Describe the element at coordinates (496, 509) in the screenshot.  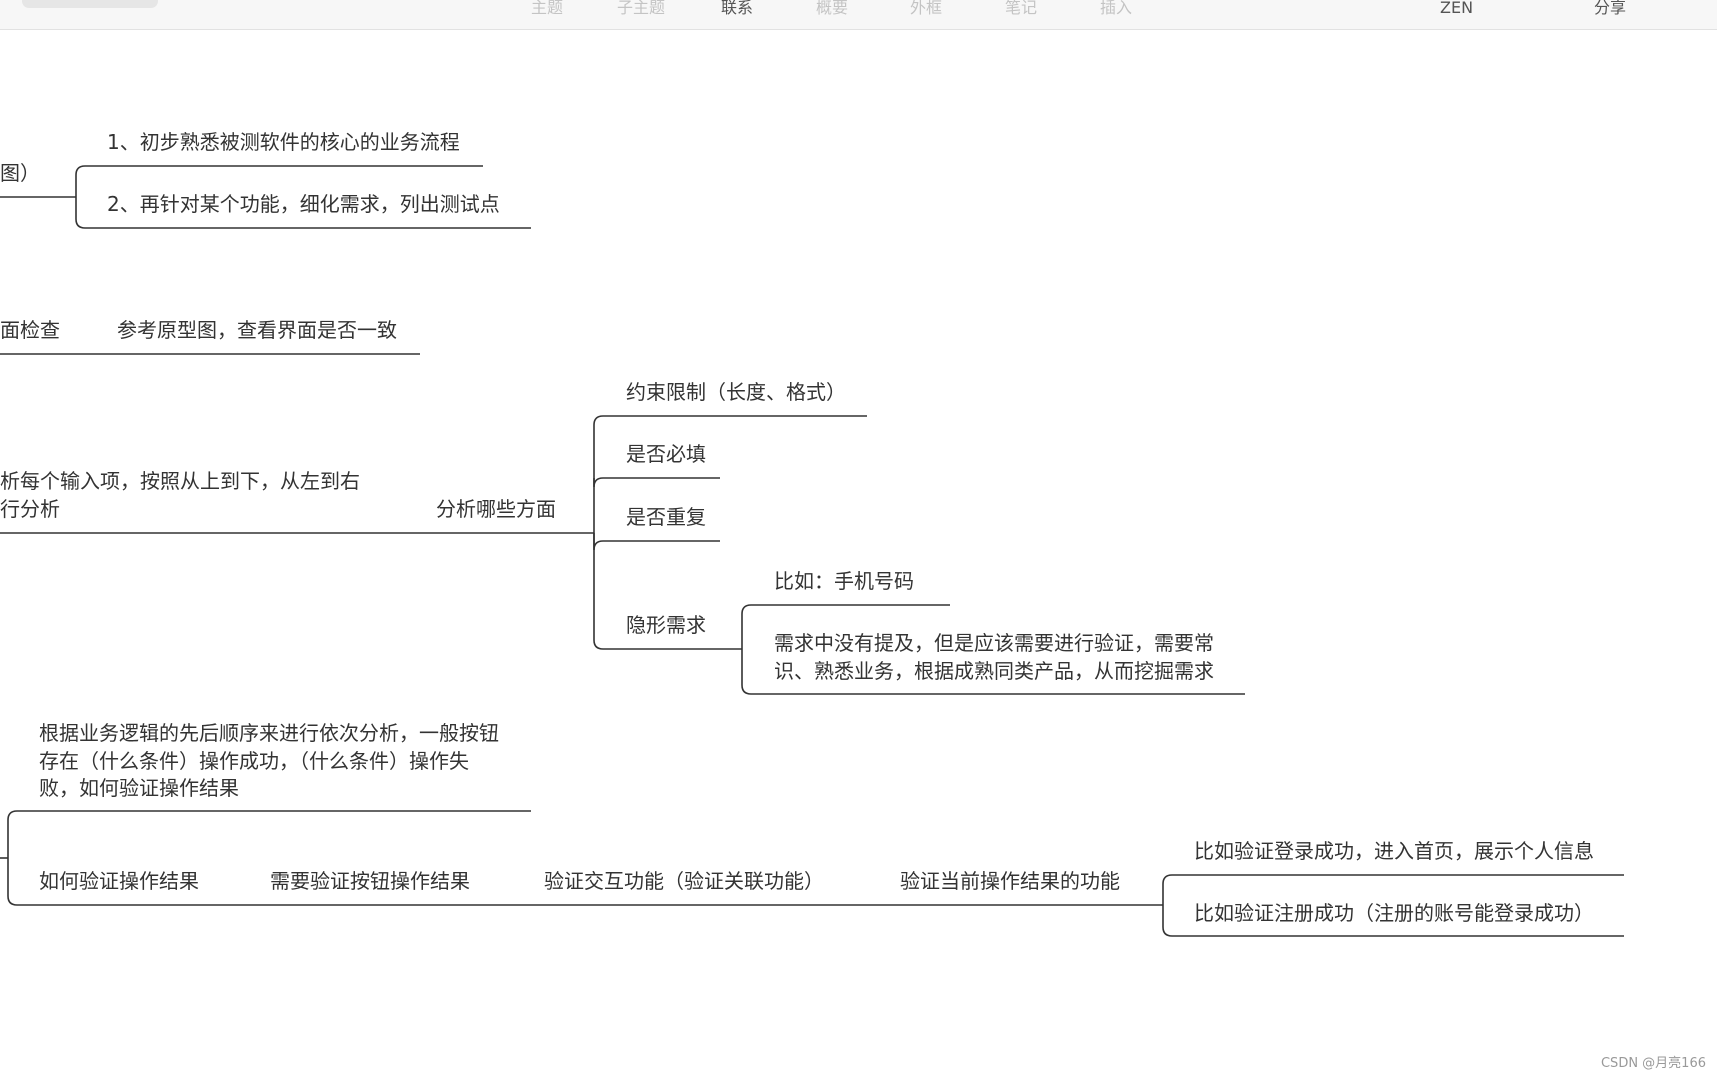
I see `aspects-node: 分析哪些方面` at that location.